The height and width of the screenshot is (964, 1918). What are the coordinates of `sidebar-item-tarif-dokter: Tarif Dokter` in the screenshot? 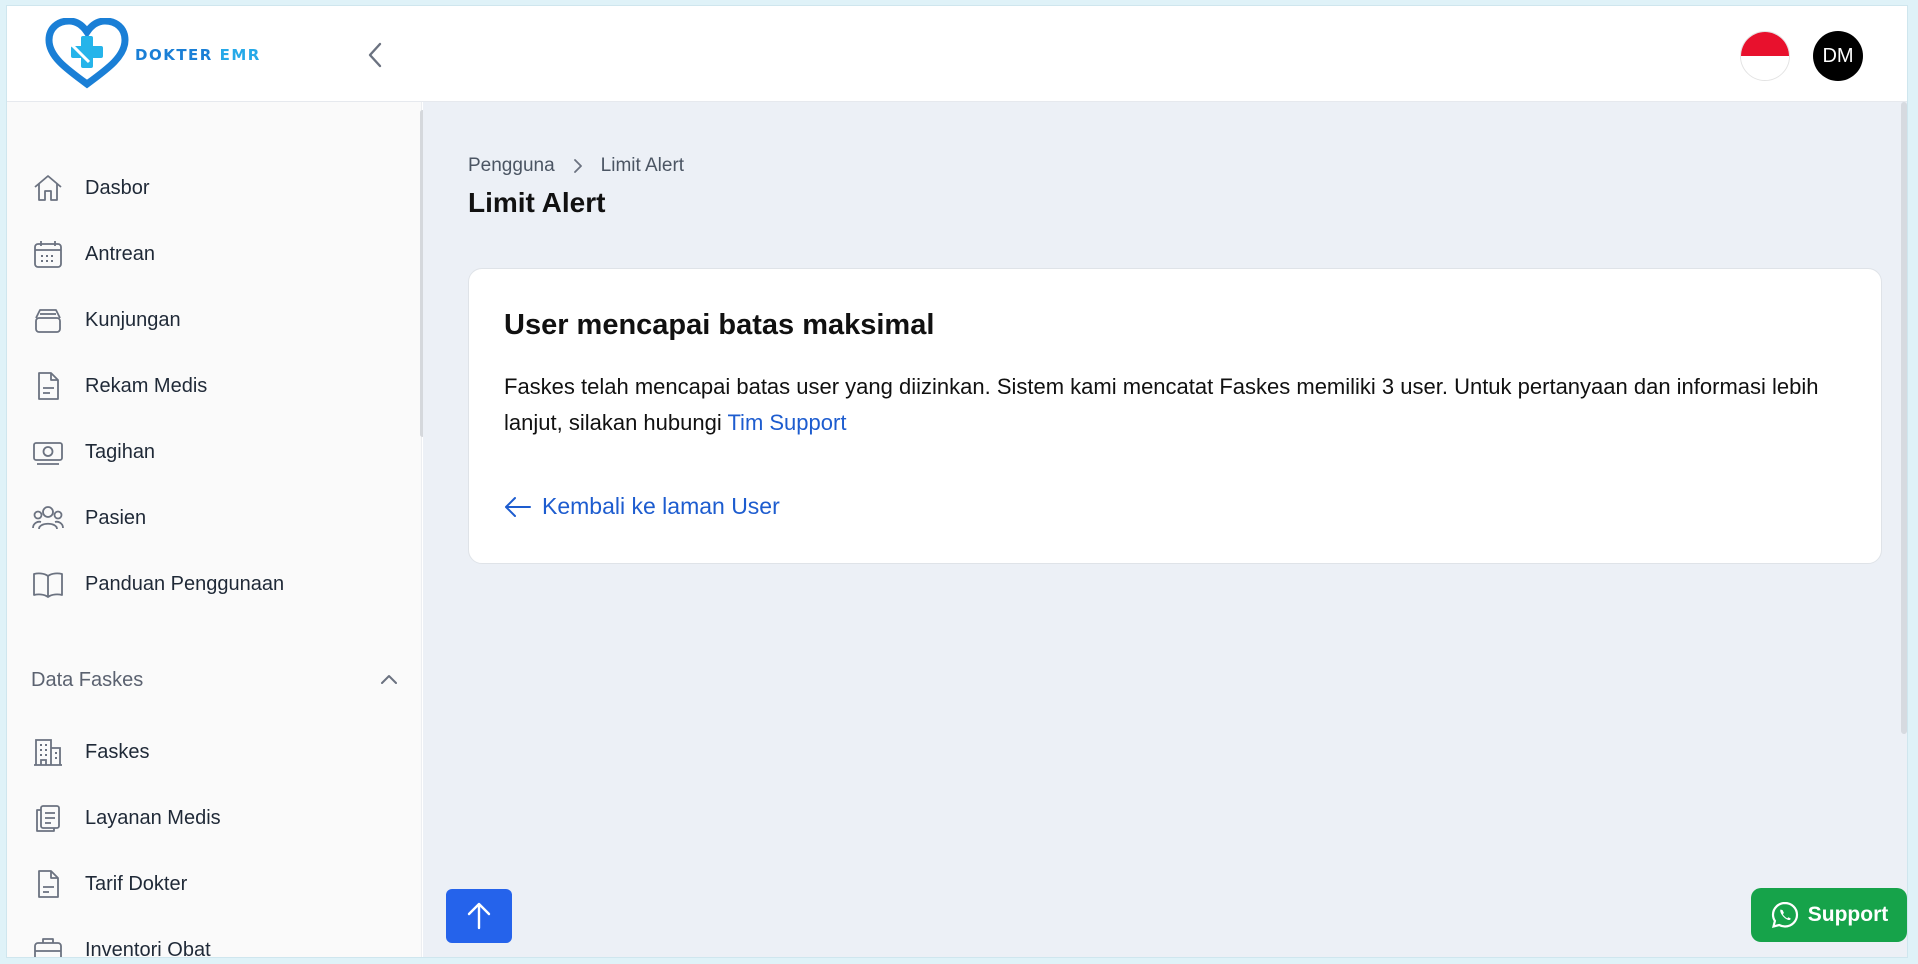 It's located at (109, 884).